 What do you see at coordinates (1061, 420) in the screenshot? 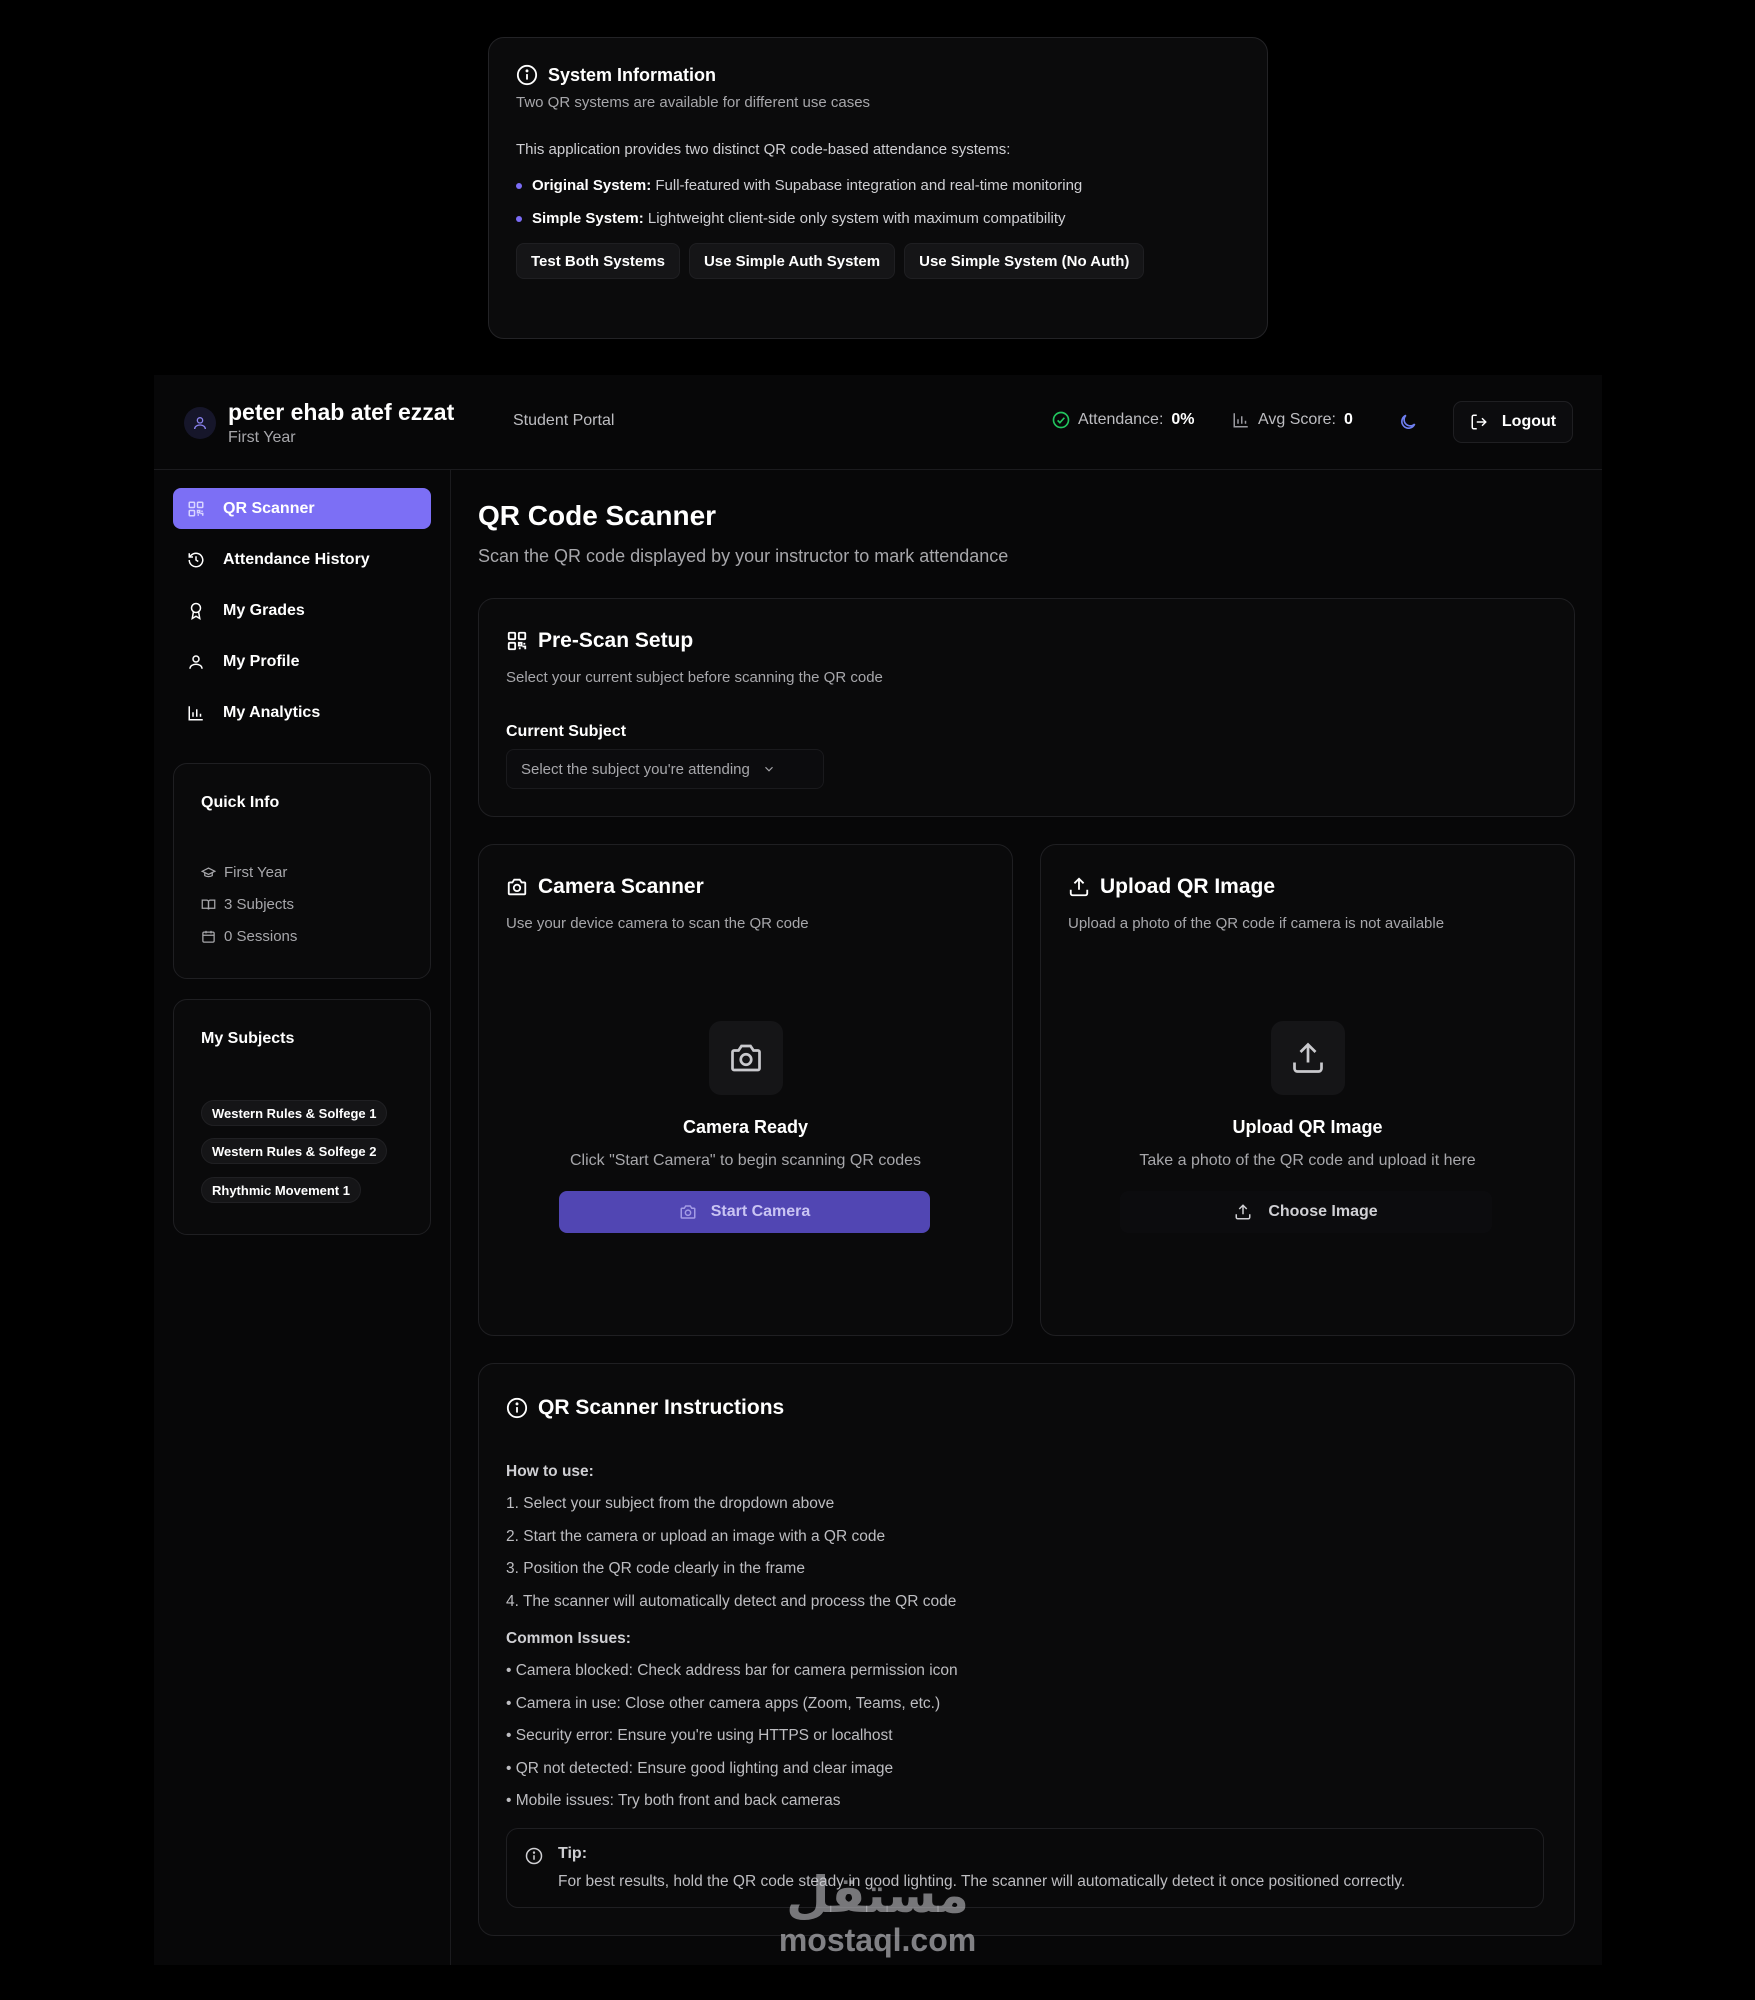
I see `check-circle-icon` at bounding box center [1061, 420].